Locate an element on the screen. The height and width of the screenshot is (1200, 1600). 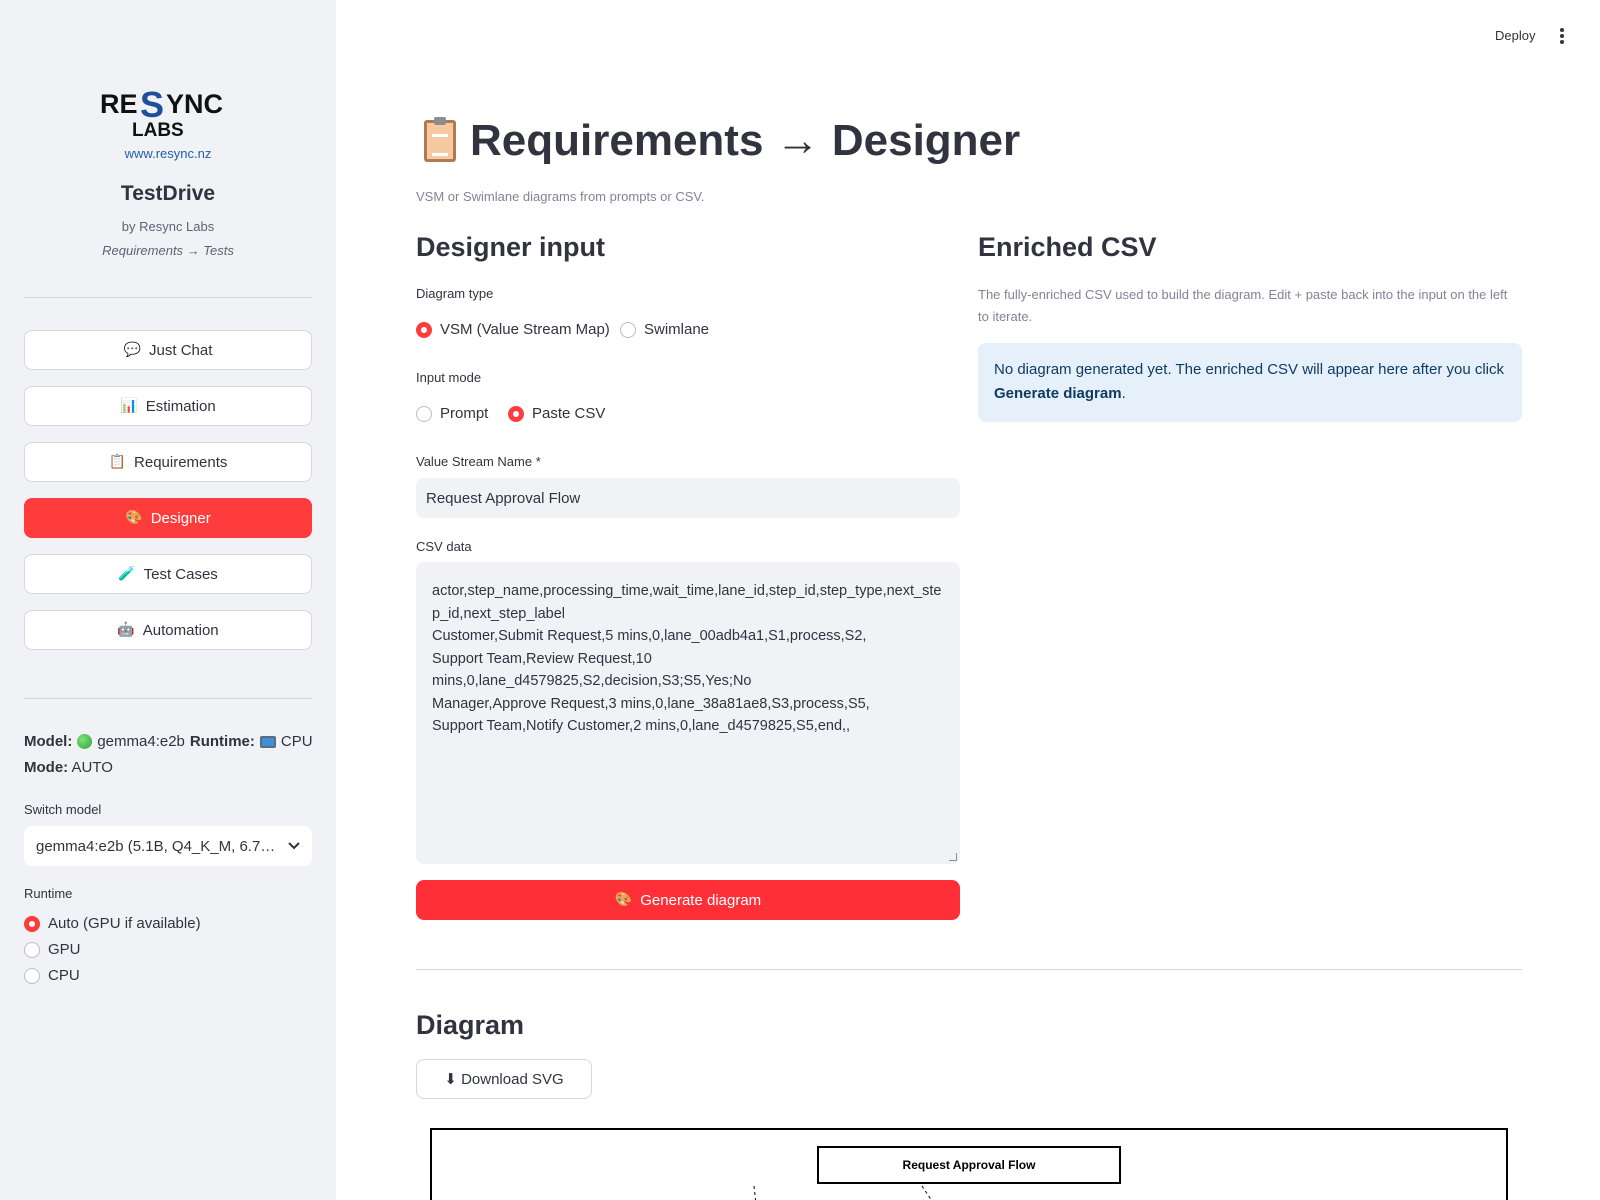
laptop-icon is located at coordinates (267, 741).